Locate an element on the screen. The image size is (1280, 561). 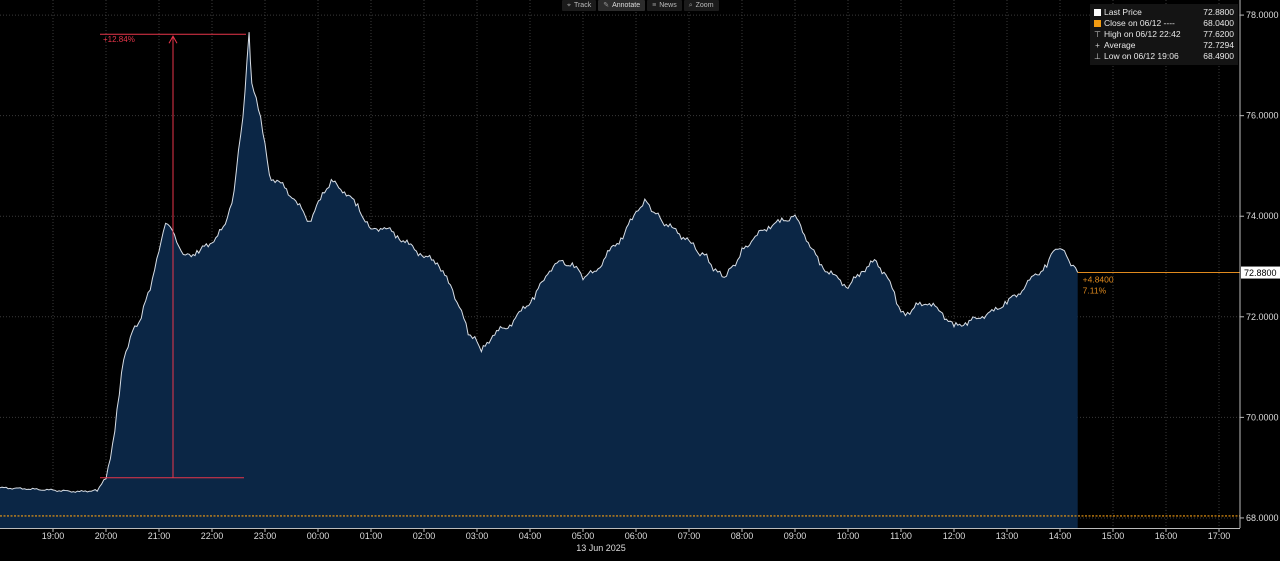
x-axis-date-label: 13 Jun 2025 is located at coordinates (601, 548).